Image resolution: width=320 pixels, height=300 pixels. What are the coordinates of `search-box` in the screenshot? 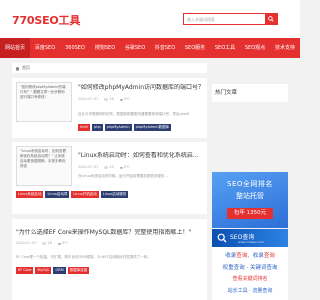 It's located at (230, 19).